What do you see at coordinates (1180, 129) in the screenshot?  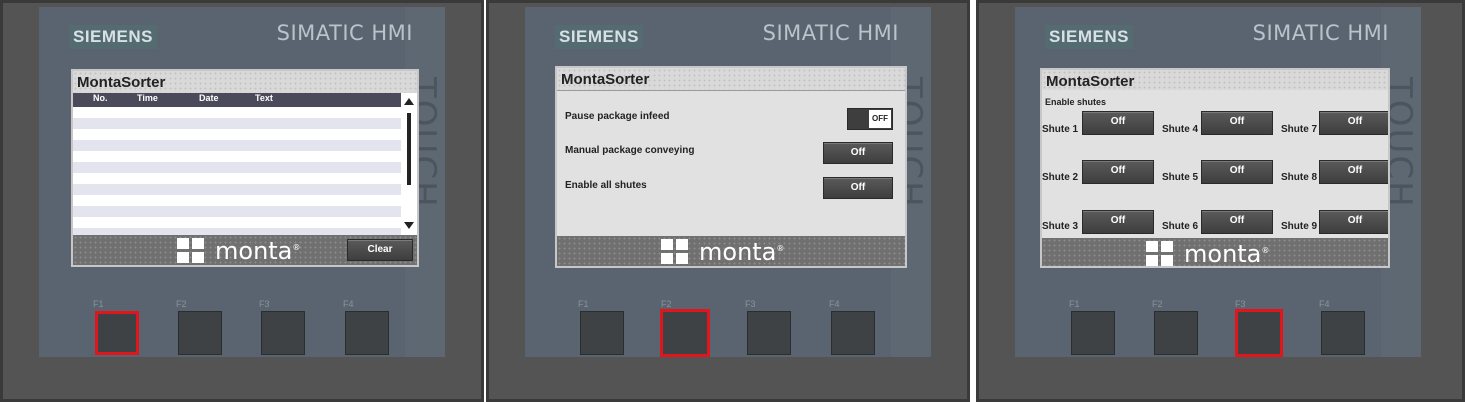 I see `shute-label: Shute 4` at bounding box center [1180, 129].